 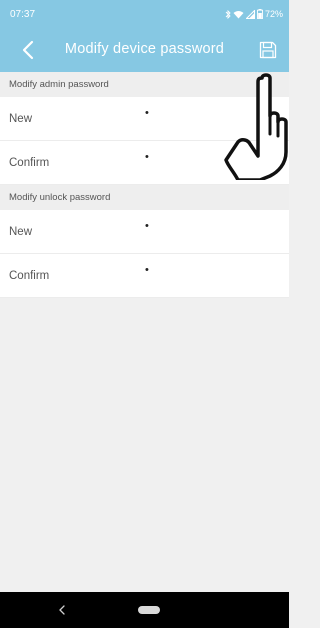 I want to click on wifi-icon, so click(x=238, y=14).